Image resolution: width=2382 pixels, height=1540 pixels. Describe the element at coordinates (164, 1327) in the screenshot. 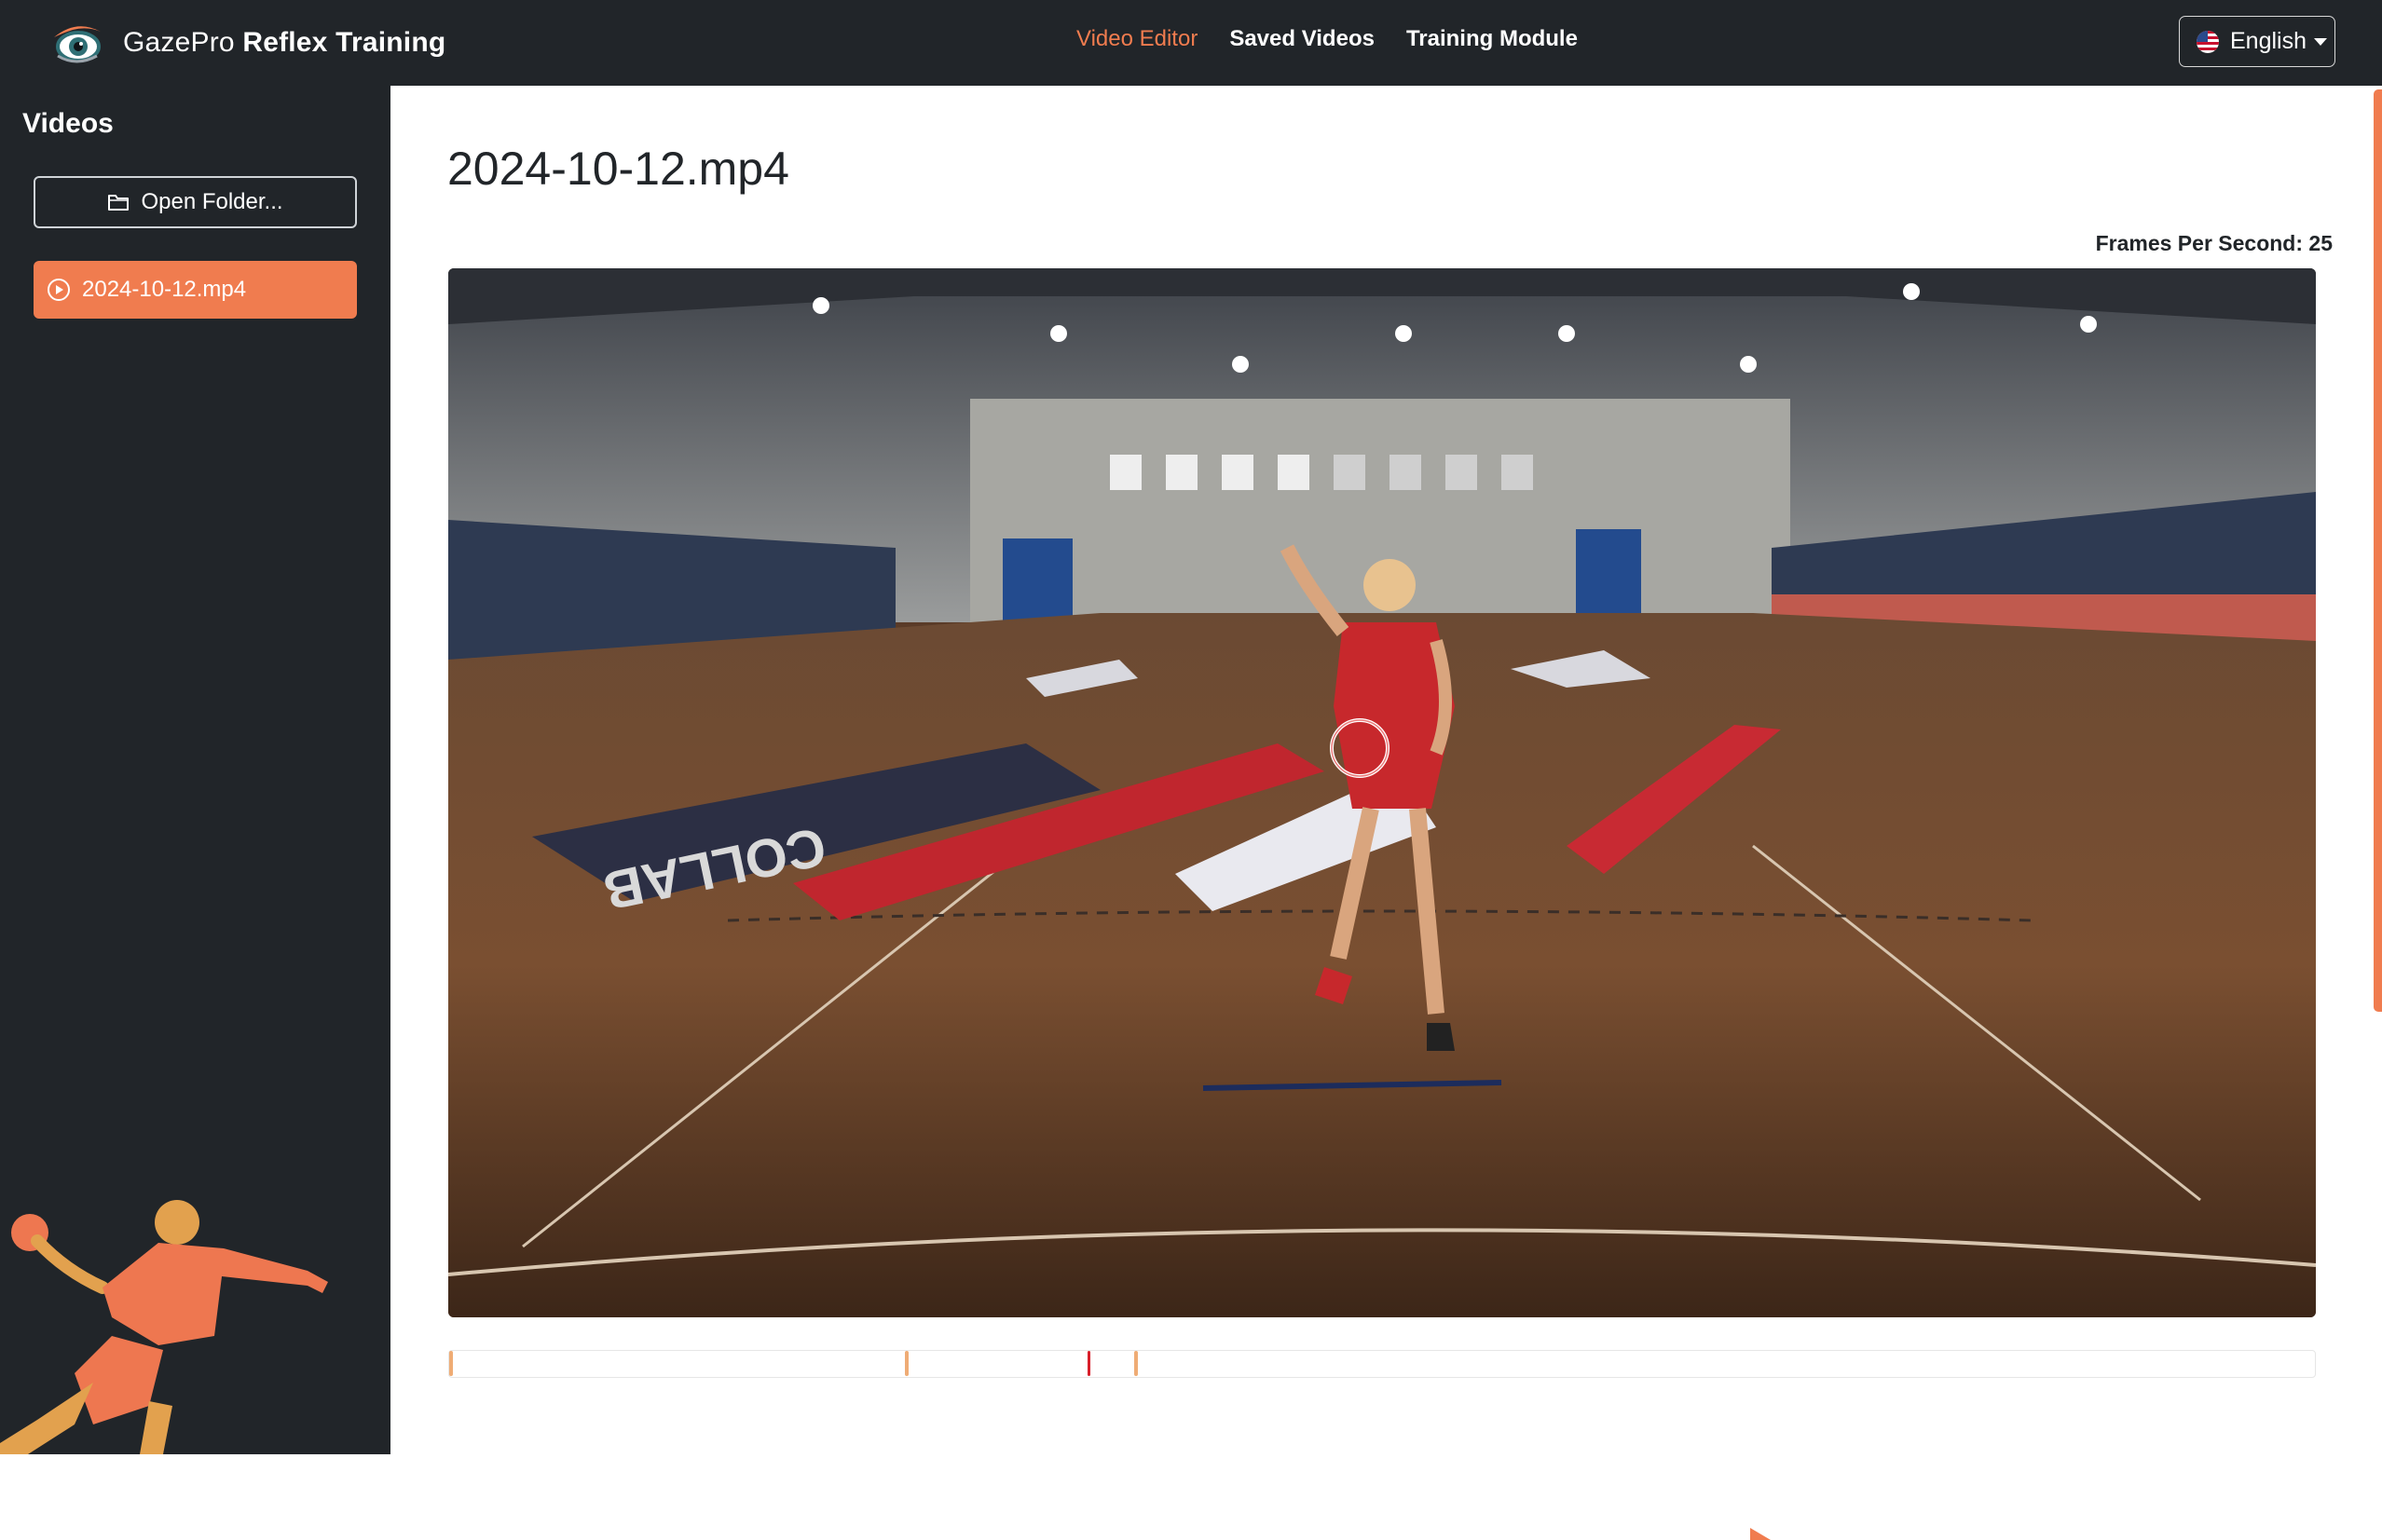

I see `handball-player-illustration` at that location.